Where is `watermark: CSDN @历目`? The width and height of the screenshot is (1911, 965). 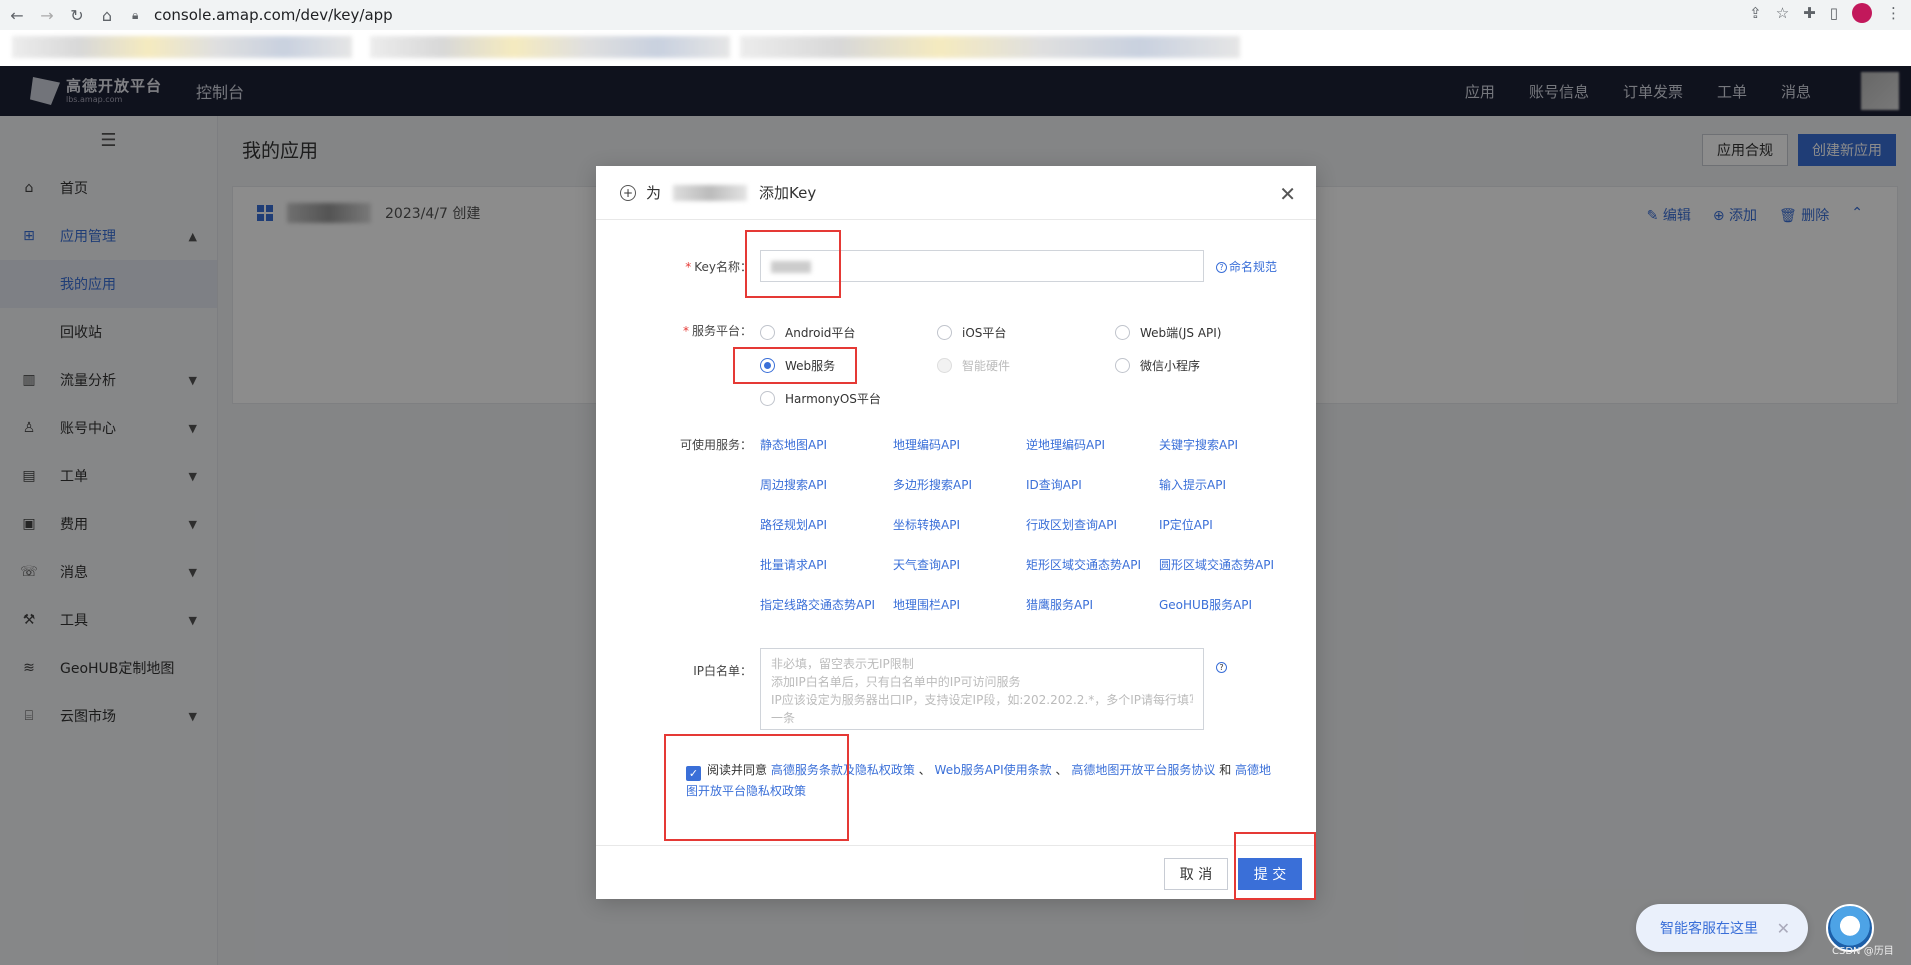 watermark: CSDN @历目 is located at coordinates (1863, 951).